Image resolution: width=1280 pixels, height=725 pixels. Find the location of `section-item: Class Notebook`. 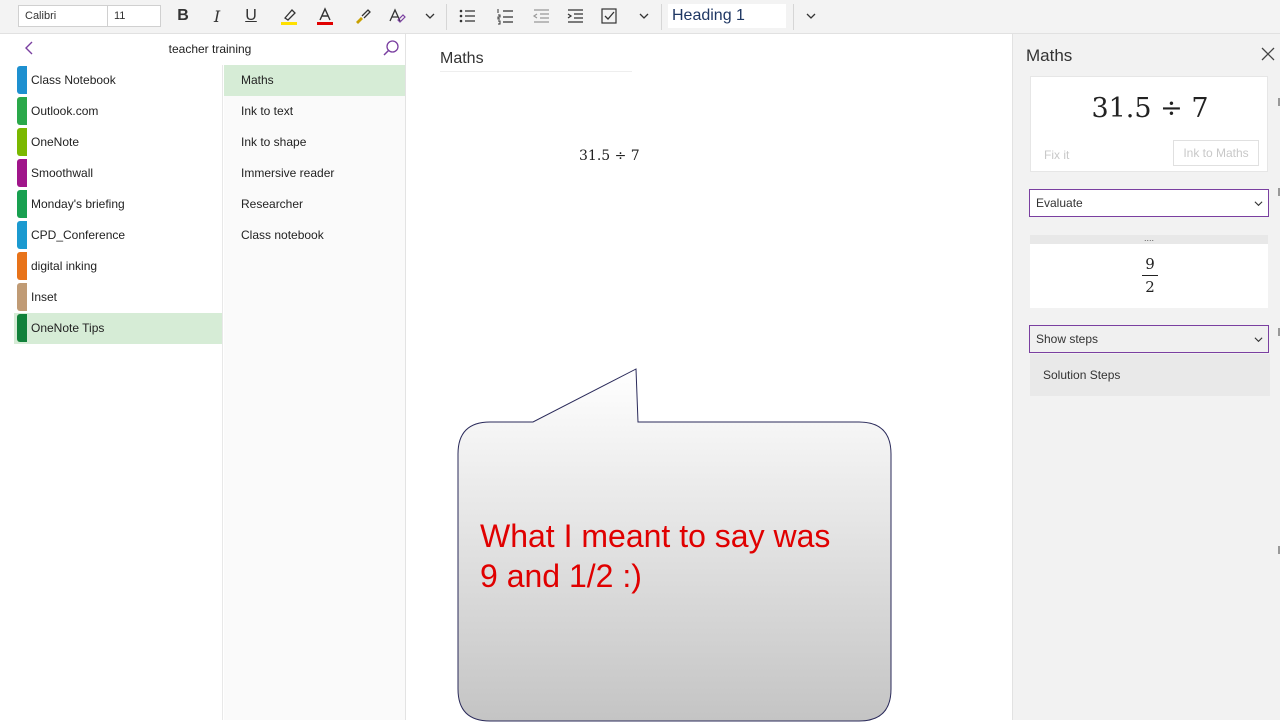

section-item: Class Notebook is located at coordinates (118, 80).